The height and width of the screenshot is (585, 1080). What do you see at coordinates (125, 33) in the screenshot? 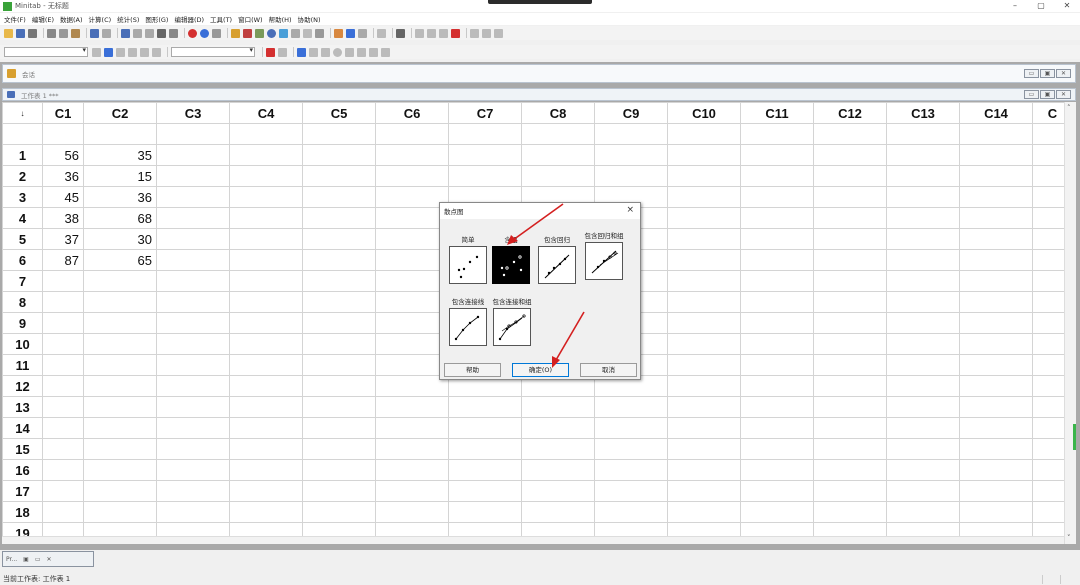
I see `insert-icon` at bounding box center [125, 33].